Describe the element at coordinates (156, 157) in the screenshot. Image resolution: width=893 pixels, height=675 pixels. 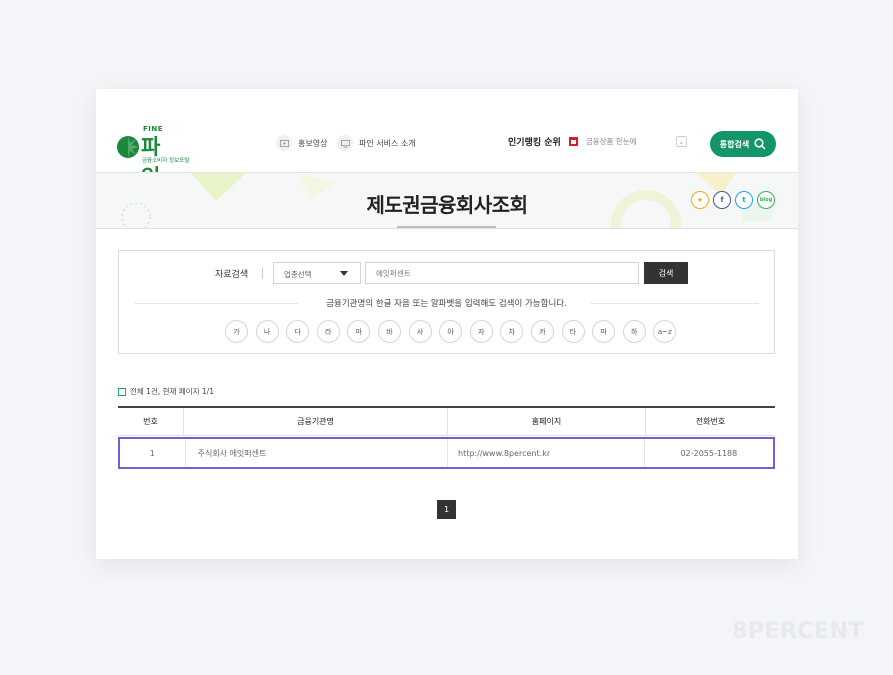
I see `fine-logo: FINE 파 인 금융소비자 정보포털` at that location.